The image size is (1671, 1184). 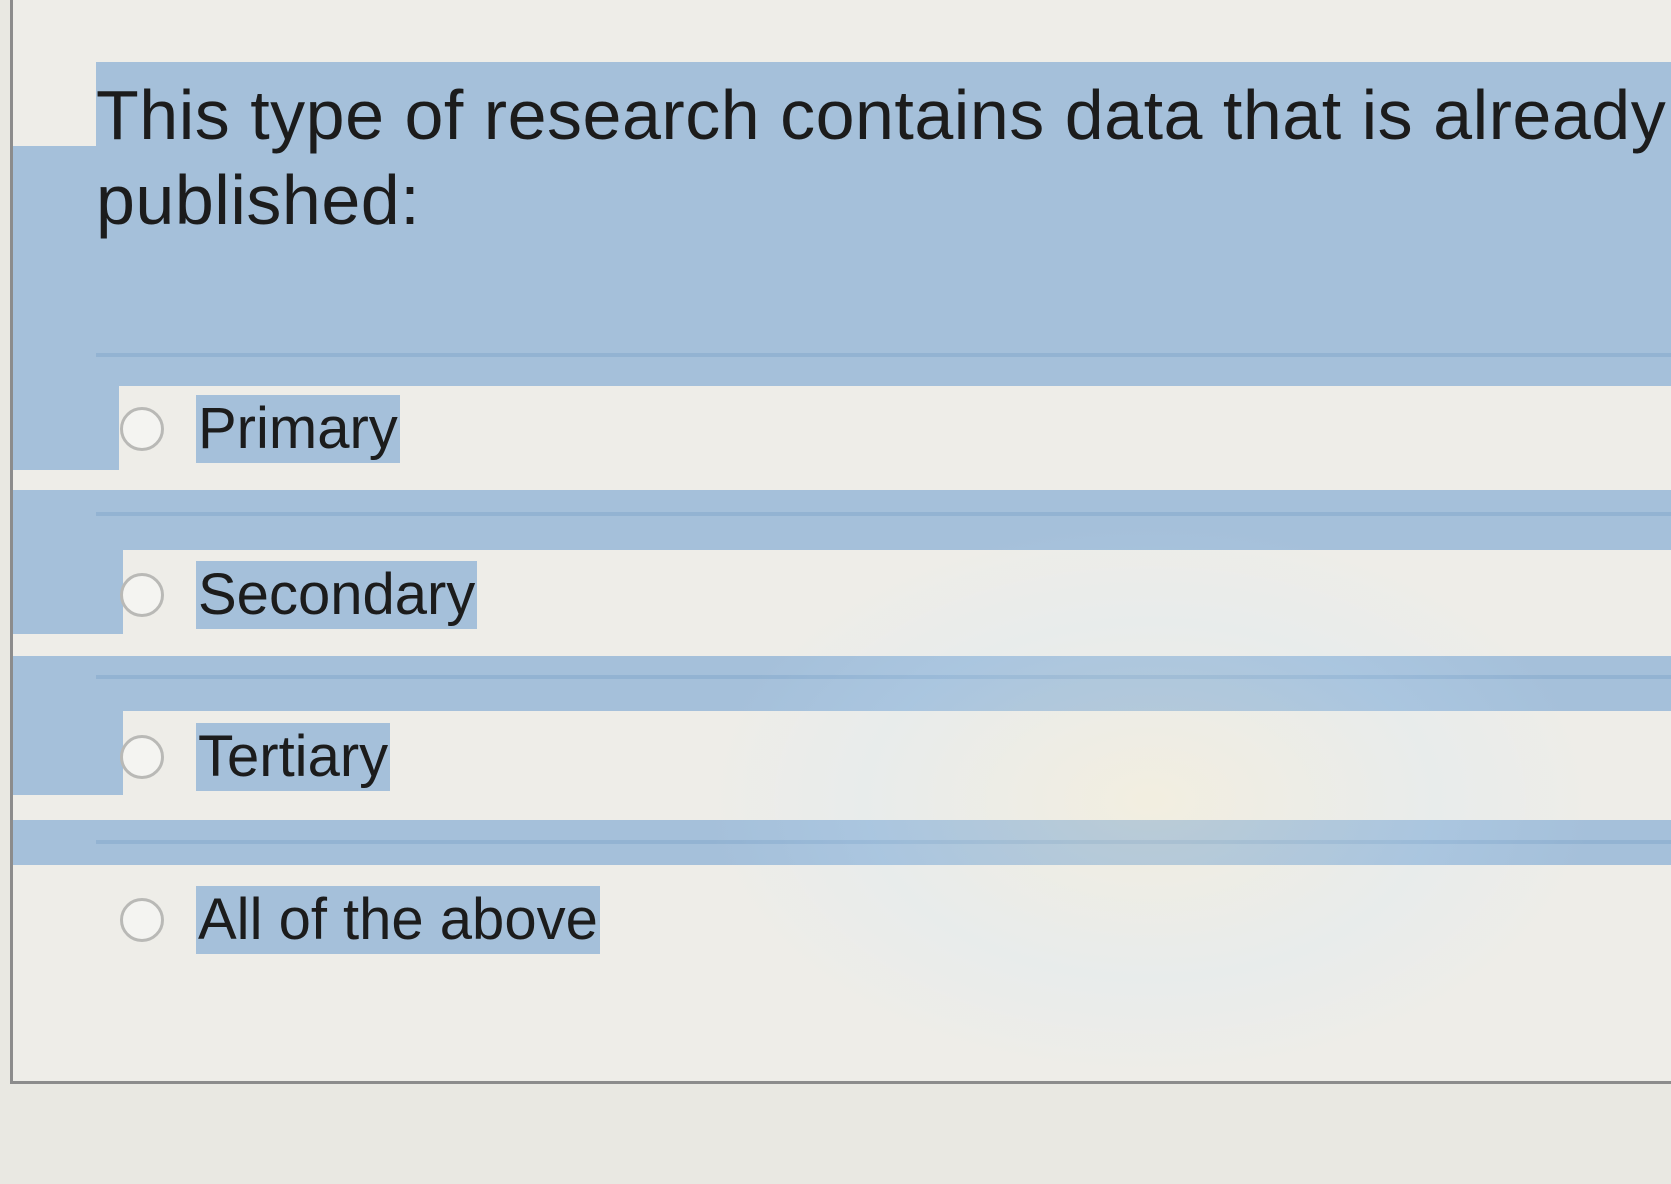 What do you see at coordinates (842, 313) in the screenshot?
I see `question-highlight-gap` at bounding box center [842, 313].